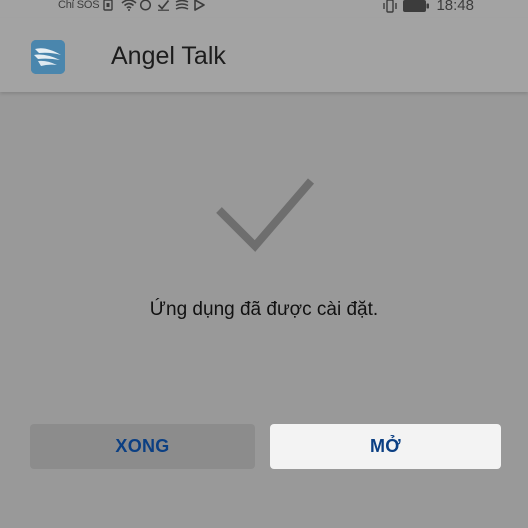 The height and width of the screenshot is (528, 528). I want to click on open-button-label: MỞ, so click(385, 446).